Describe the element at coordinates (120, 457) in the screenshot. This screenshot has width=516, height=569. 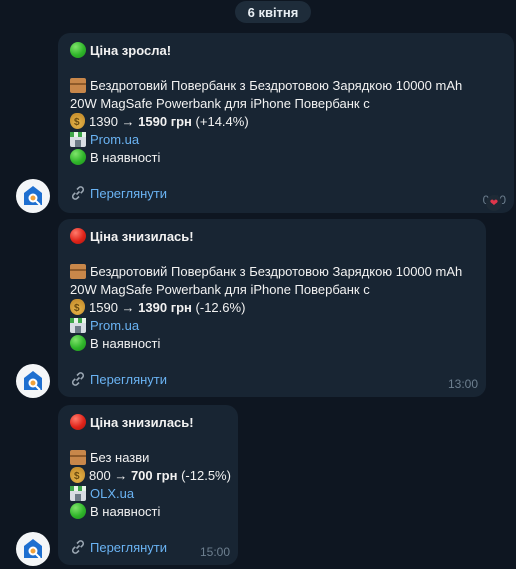
I see `product-name-text: Без назви` at that location.